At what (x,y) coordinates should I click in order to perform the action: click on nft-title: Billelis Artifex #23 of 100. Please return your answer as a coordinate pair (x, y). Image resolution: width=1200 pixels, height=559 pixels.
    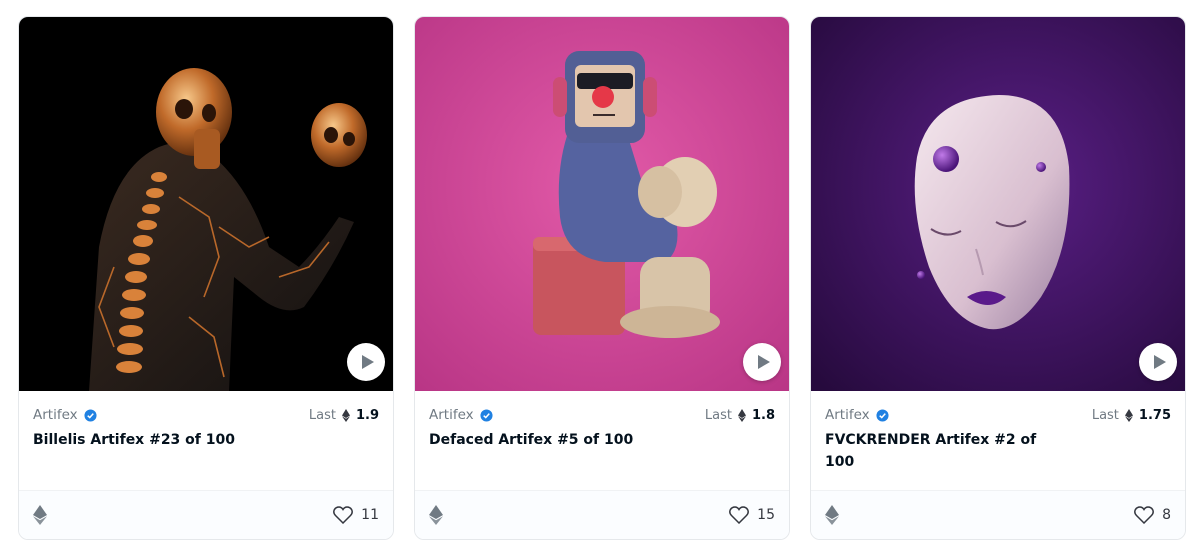
    Looking at the image, I should click on (148, 440).